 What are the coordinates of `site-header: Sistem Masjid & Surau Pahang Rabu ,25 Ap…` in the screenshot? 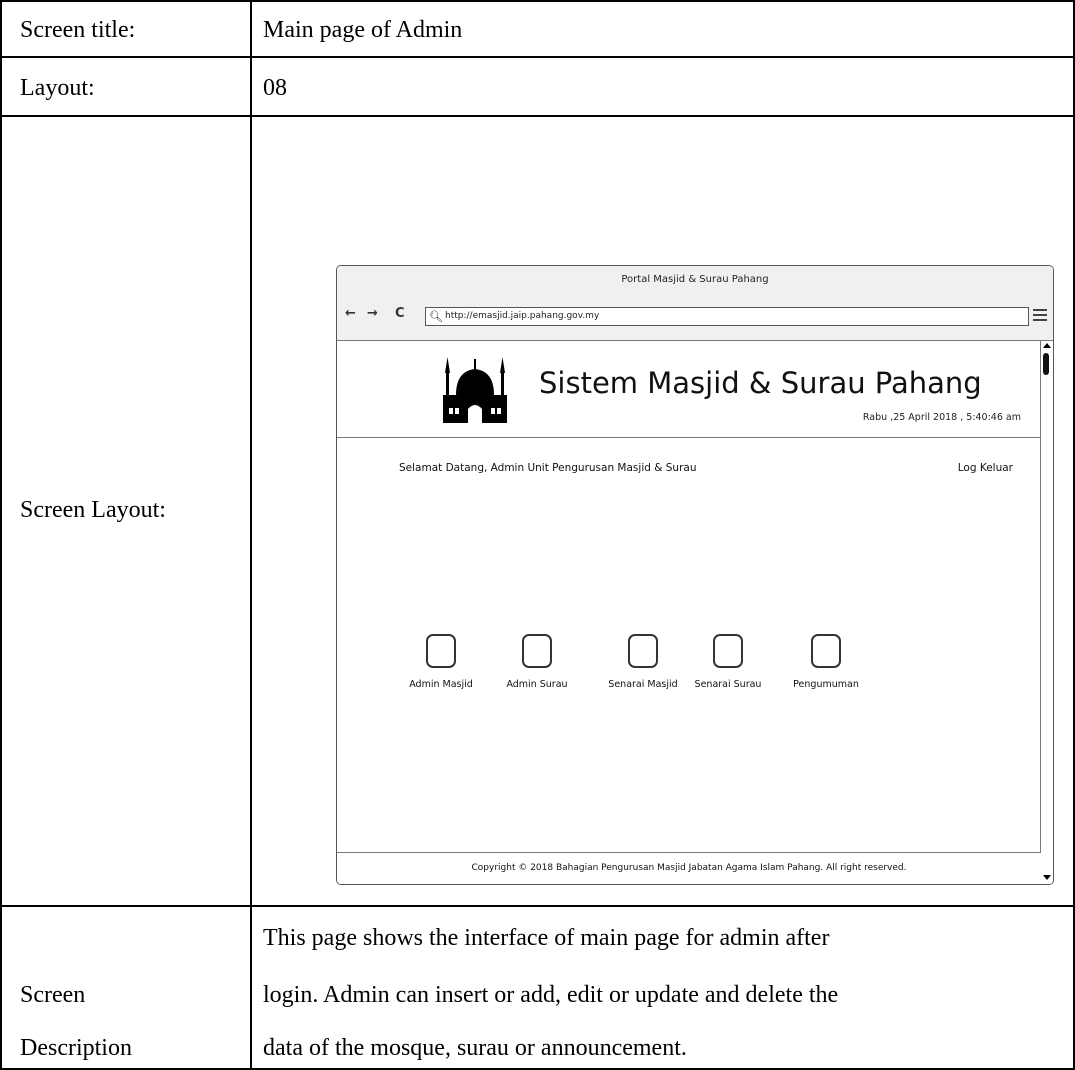 It's located at (689, 389).